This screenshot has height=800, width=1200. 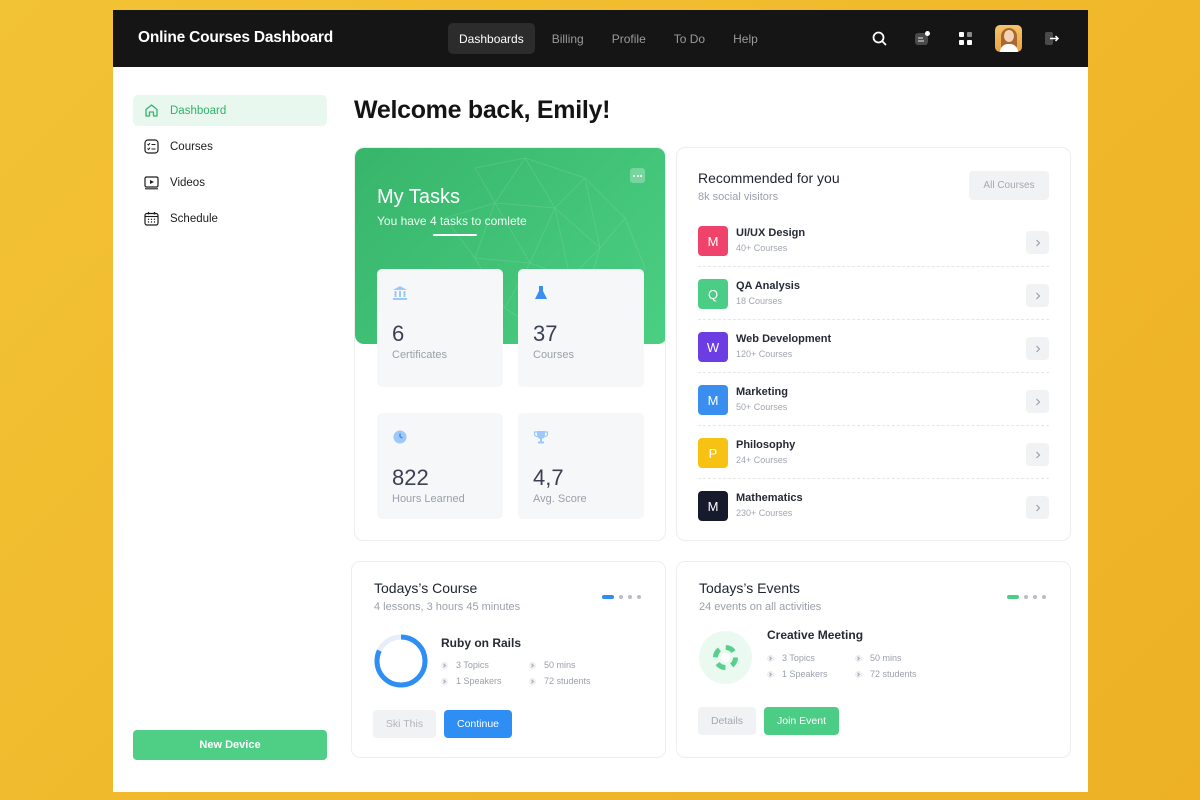 What do you see at coordinates (548, 477) in the screenshot?
I see `stat-value: 4,7` at bounding box center [548, 477].